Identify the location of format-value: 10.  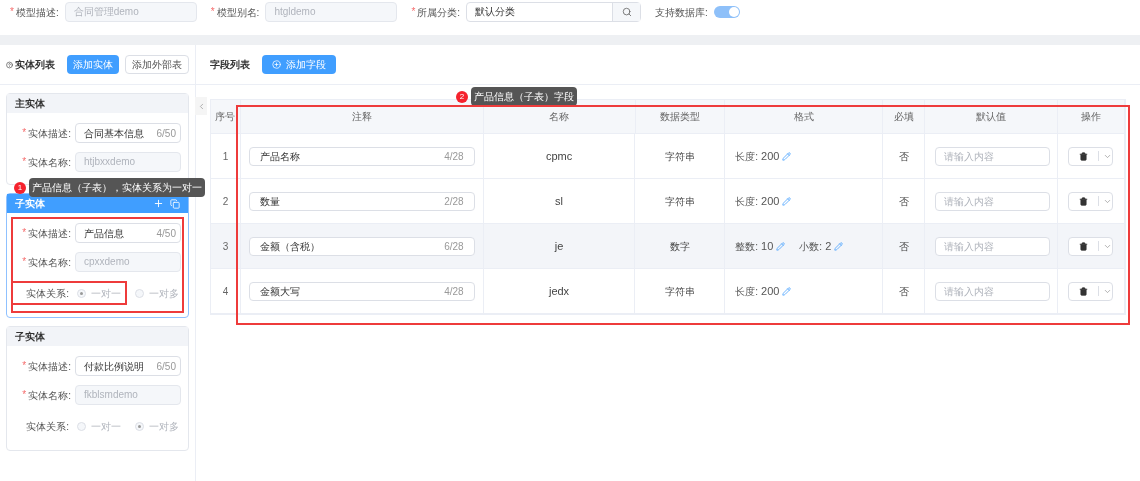
(767, 246).